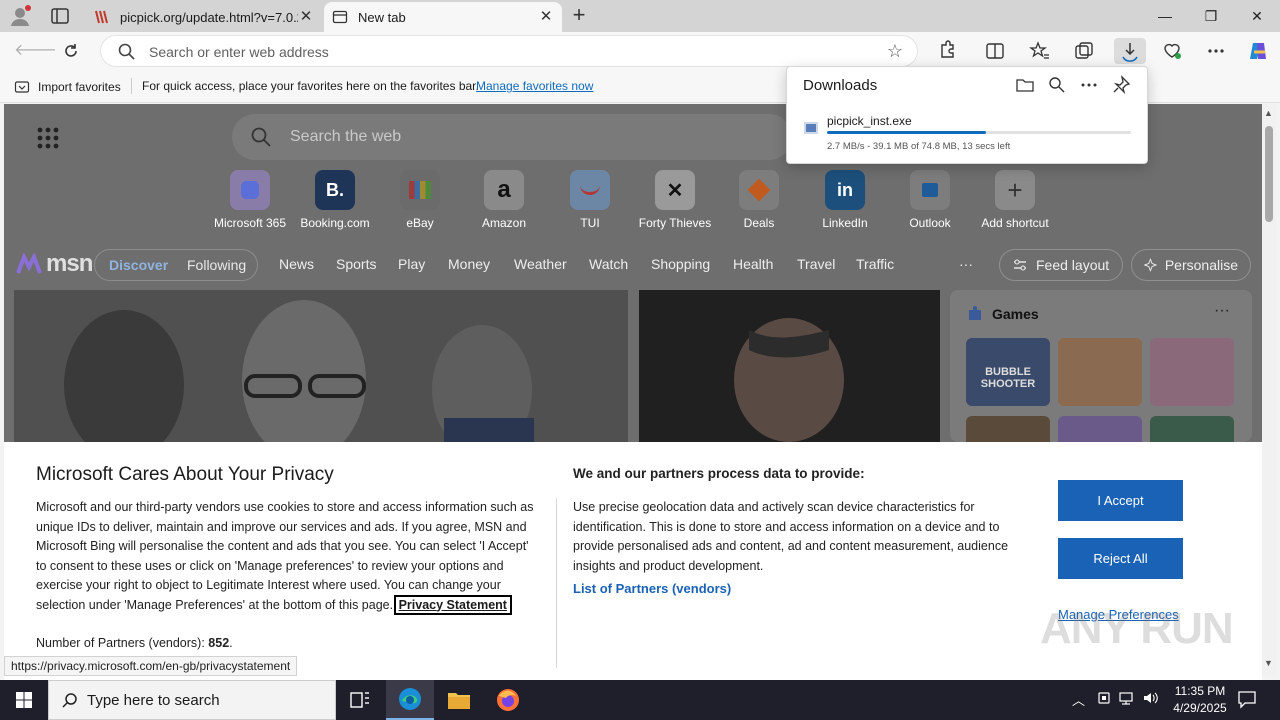 The height and width of the screenshot is (720, 1280). Describe the element at coordinates (869, 121) in the screenshot. I see `download-filename: picpick_inst.exe` at that location.